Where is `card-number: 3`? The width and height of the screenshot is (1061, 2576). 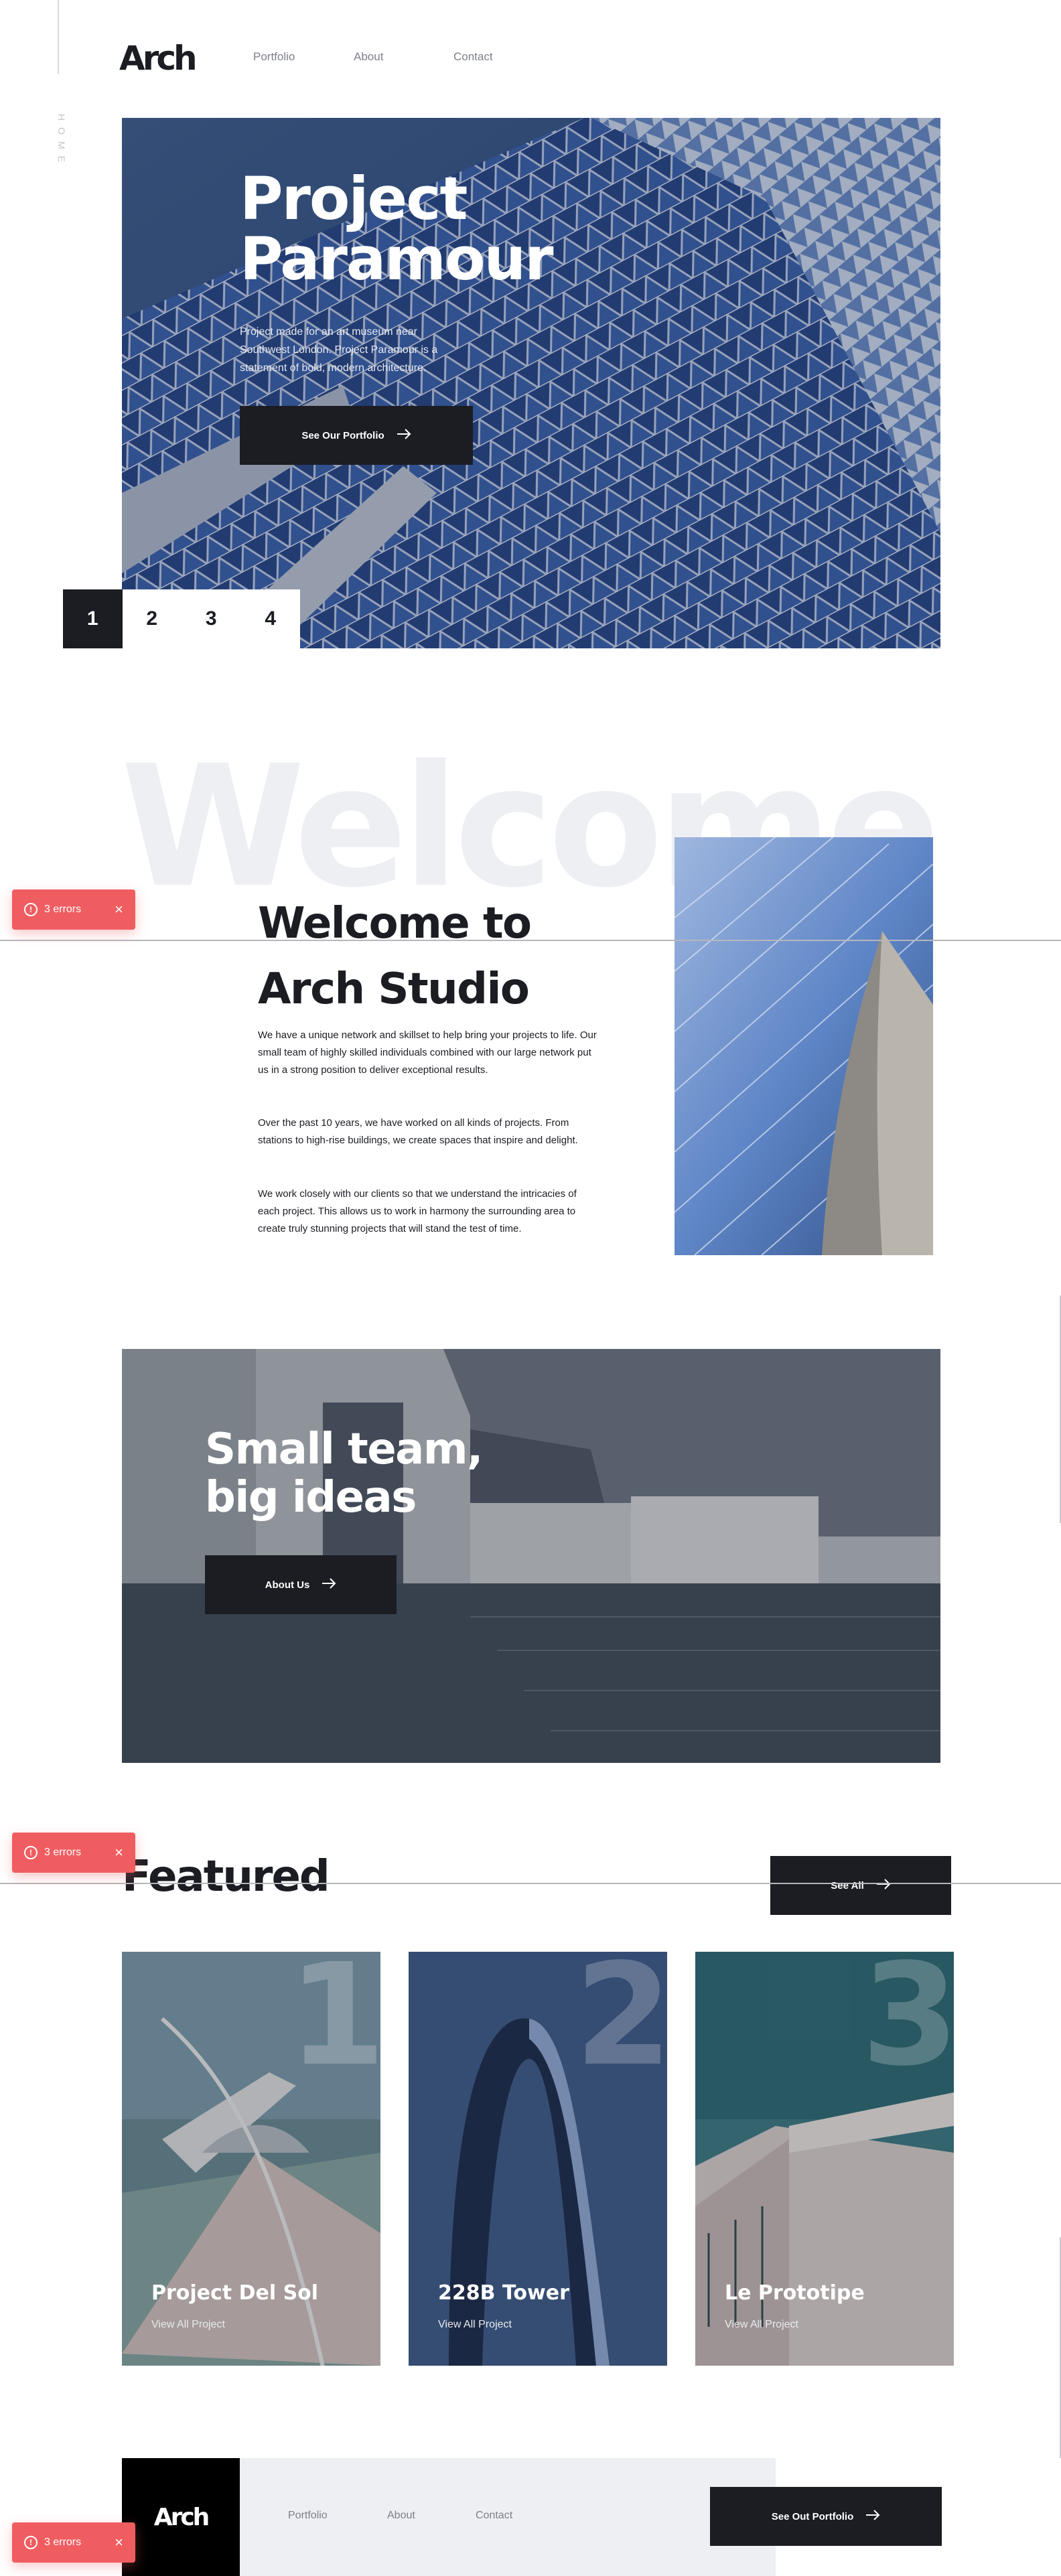
card-number: 3 is located at coordinates (908, 2024).